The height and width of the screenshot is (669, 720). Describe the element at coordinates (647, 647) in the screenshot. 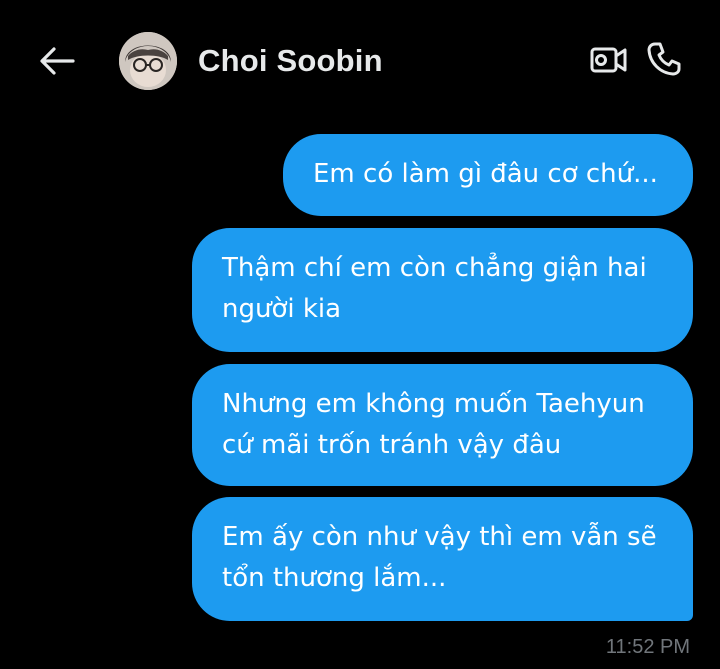

I see `message-timestamp: 11:52 PM` at that location.